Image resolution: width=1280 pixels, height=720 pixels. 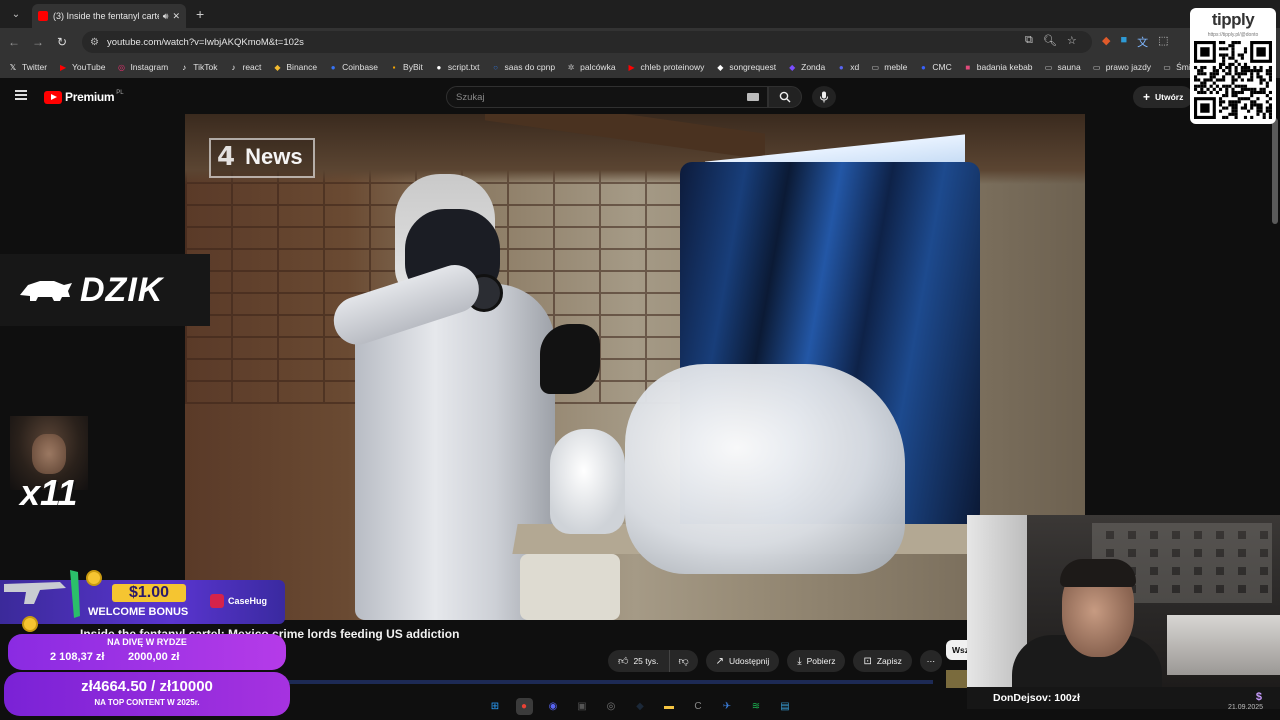 I want to click on instagram-icon: ◎, so click(x=121, y=67).